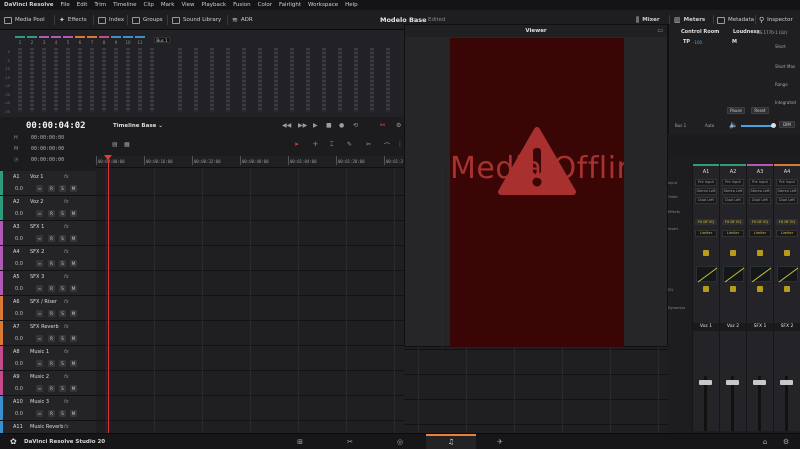  What do you see at coordinates (108, 157) in the screenshot?
I see `playhead-handle` at bounding box center [108, 157].